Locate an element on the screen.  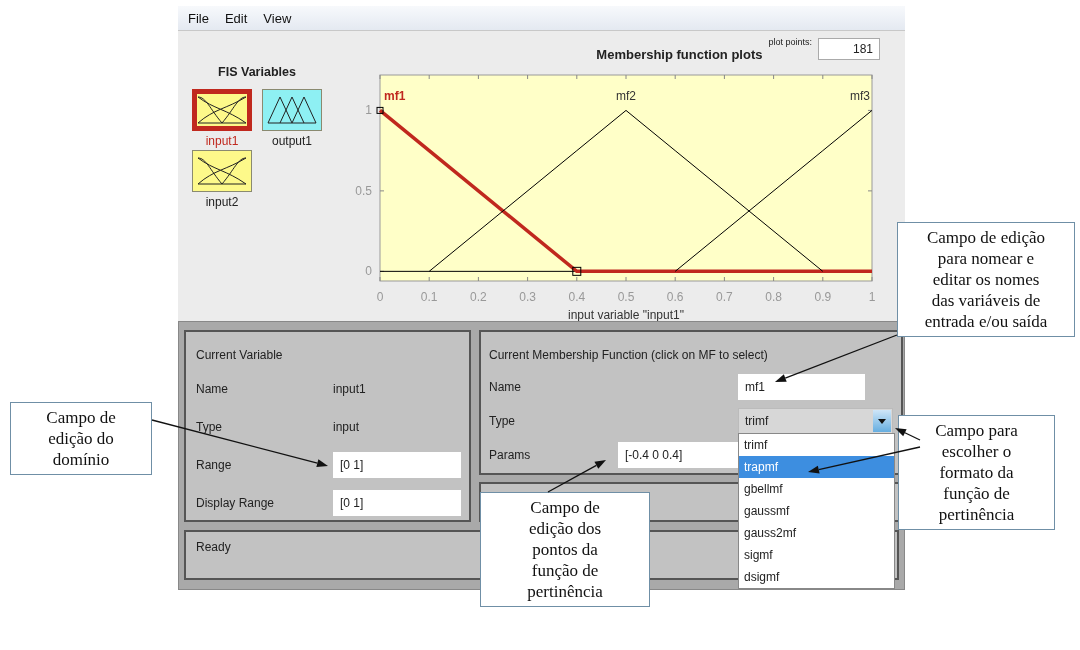
y-tick-label: 1 is located at coordinates (368, 110).